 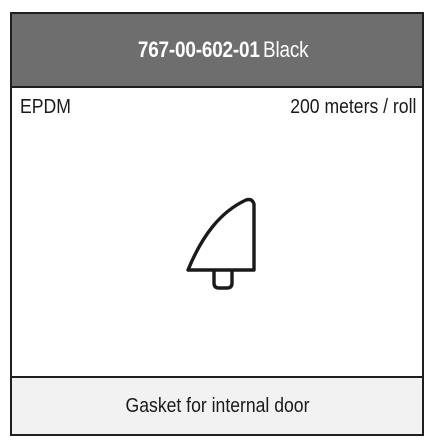 What do you see at coordinates (221, 243) in the screenshot?
I see `gasket-profile-icon` at bounding box center [221, 243].